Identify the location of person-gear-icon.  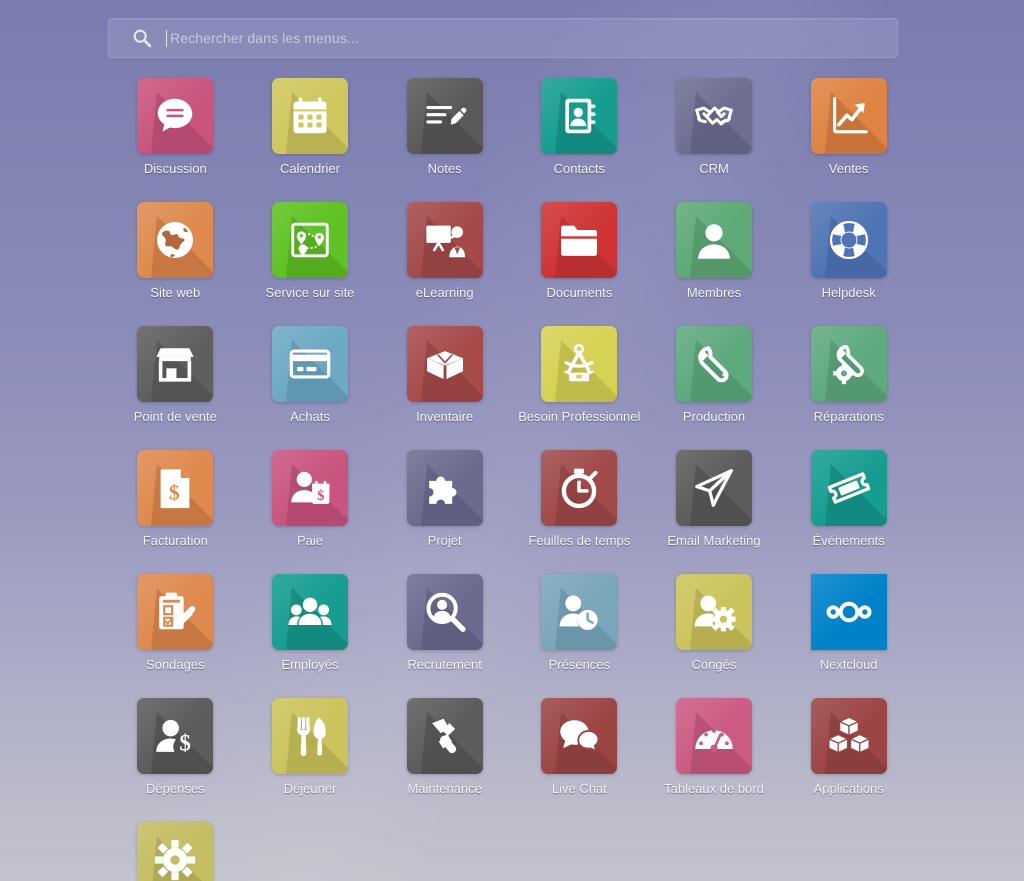
(713, 612).